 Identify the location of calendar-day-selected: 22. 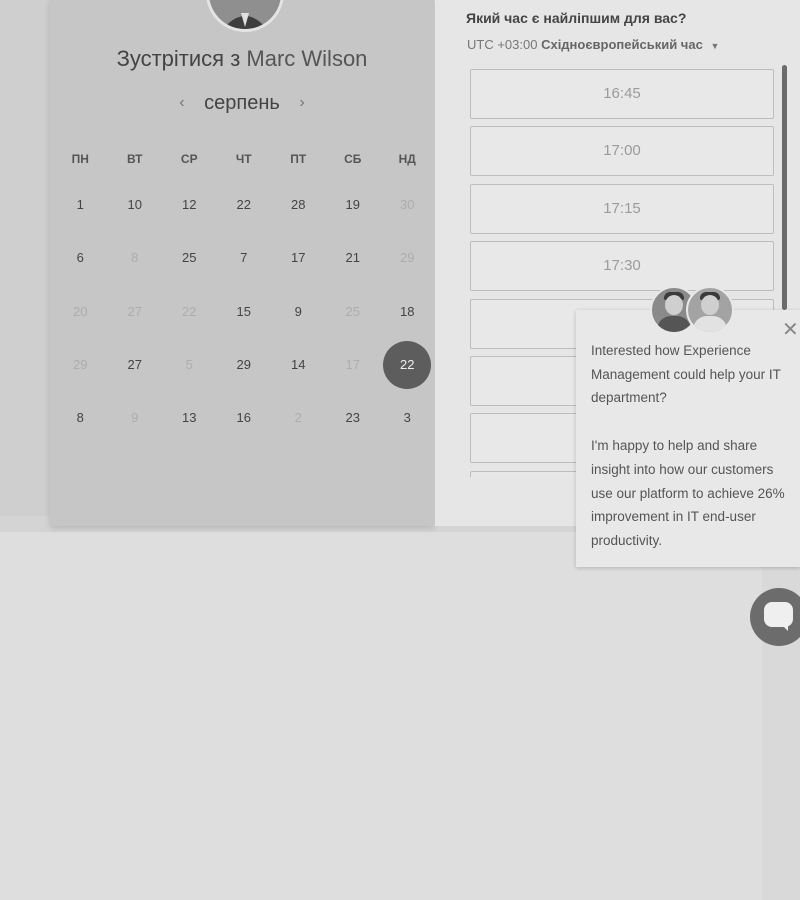
(407, 364).